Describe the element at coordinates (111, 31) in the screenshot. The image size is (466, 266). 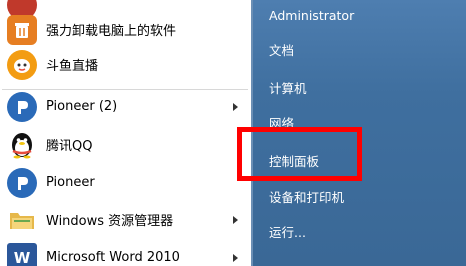
I see `program-label: 强力卸载电脑上的软件` at that location.